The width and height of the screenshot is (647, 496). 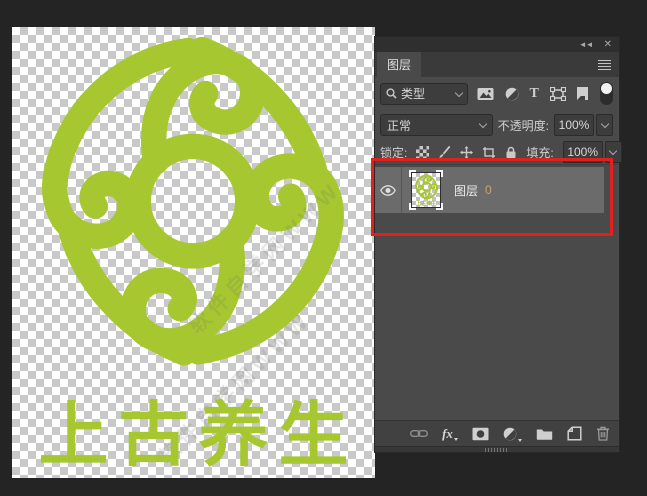 I want to click on adjustment-icon, so click(x=510, y=433).